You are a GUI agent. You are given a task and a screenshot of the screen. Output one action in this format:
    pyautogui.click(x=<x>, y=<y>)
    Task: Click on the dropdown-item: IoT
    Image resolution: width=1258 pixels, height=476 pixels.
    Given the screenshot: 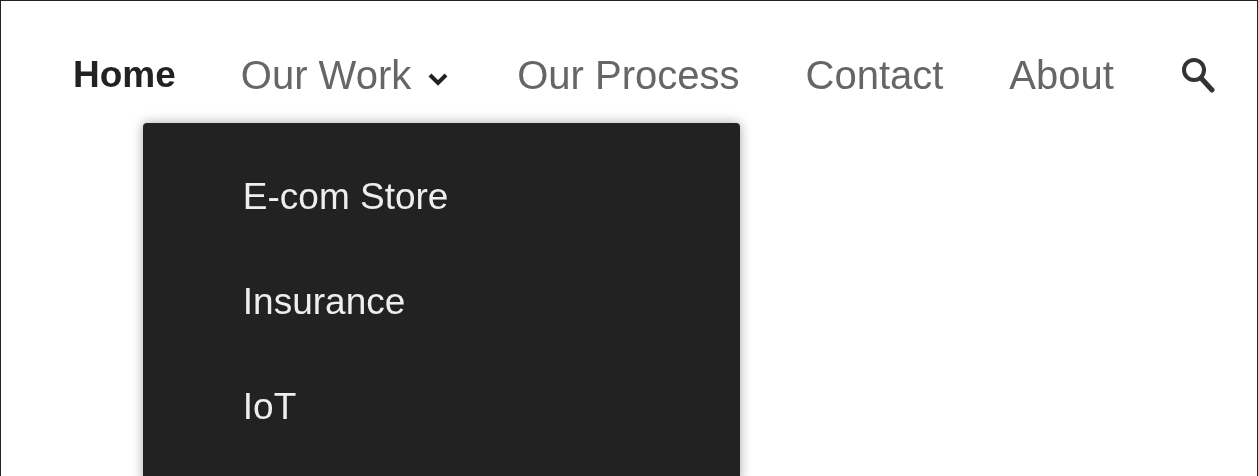 What is the action you would take?
    pyautogui.click(x=491, y=407)
    